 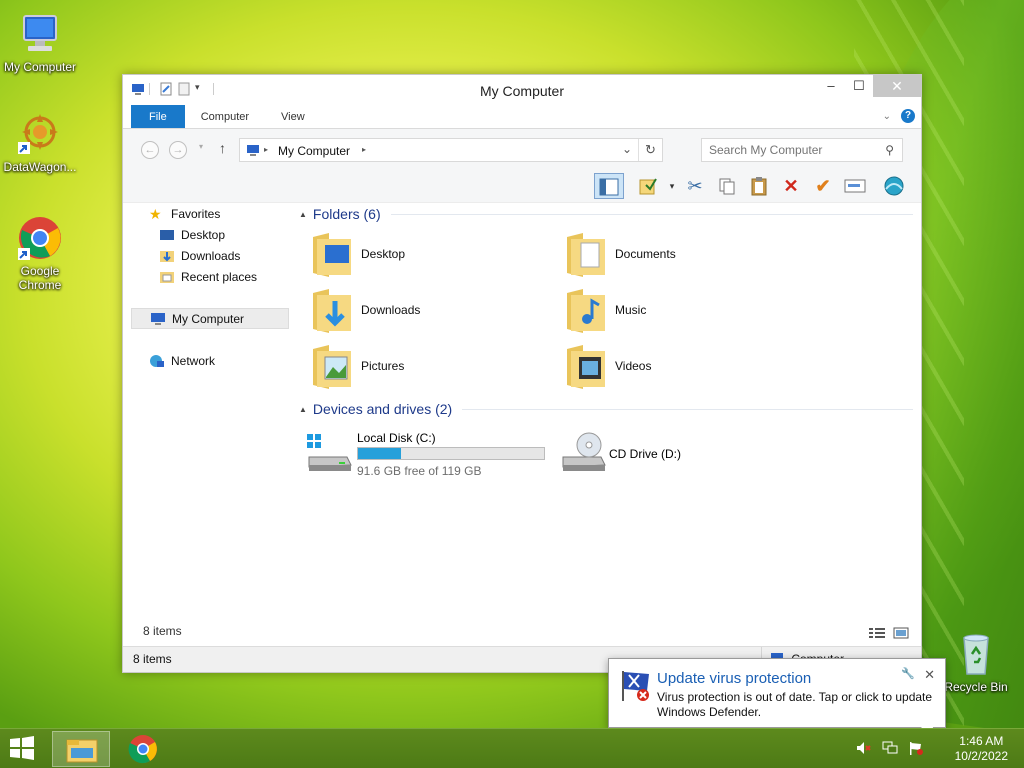 I want to click on folder-label: Downloads, so click(x=391, y=310).